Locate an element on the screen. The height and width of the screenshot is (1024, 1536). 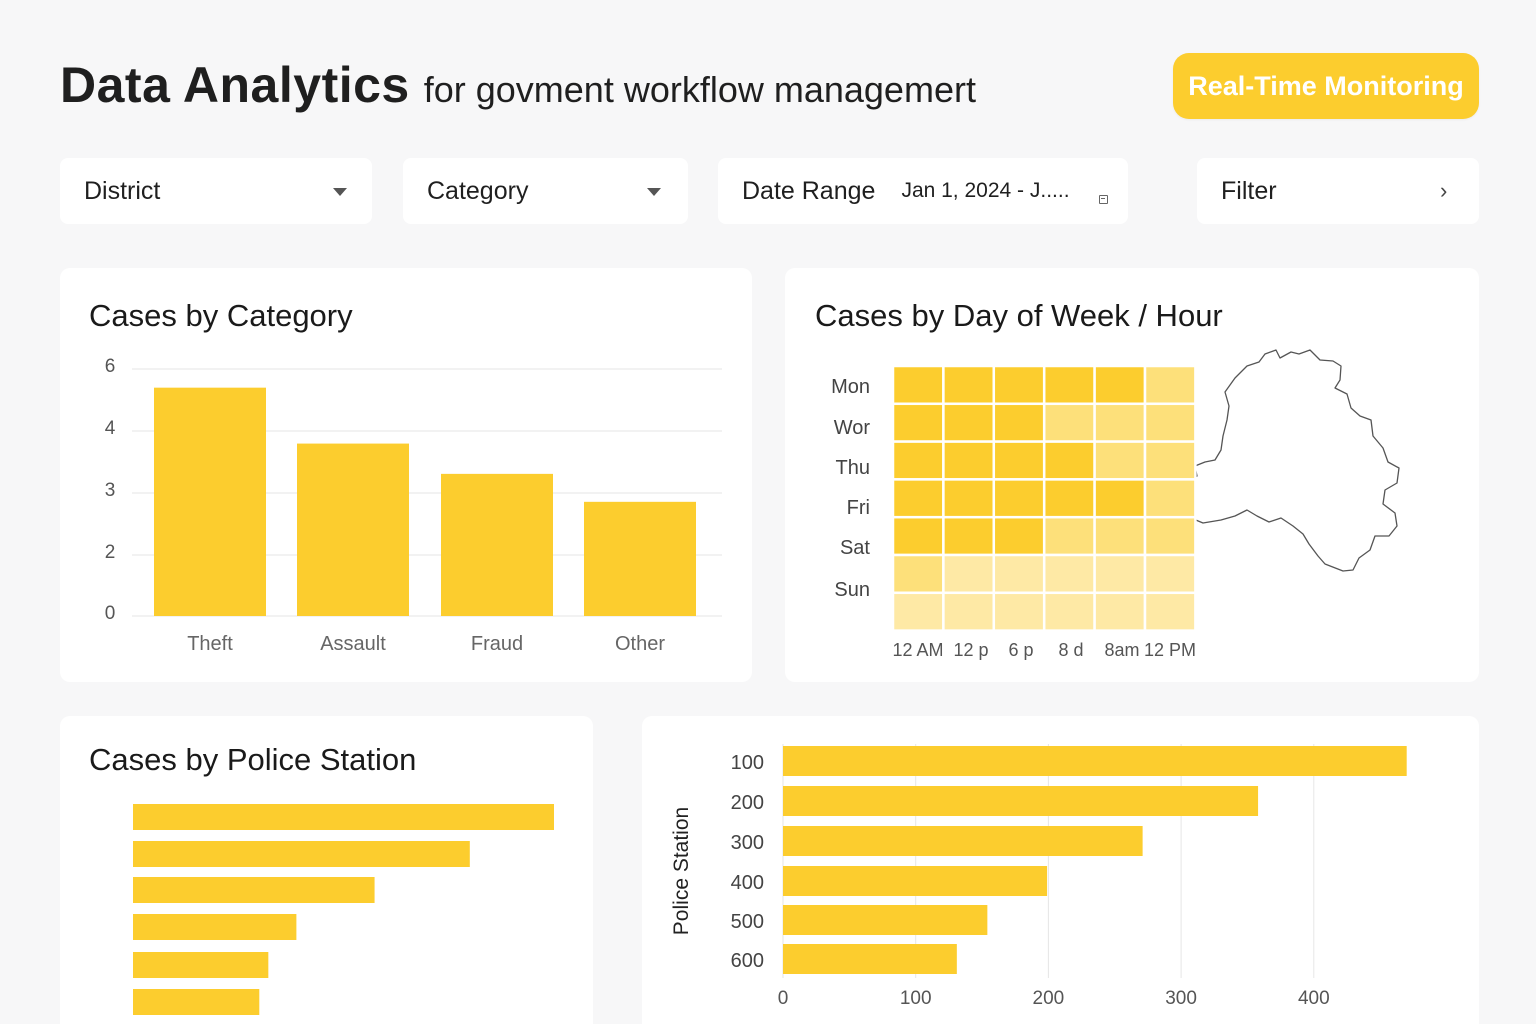
column-label: 6 p is located at coordinates (1020, 650).